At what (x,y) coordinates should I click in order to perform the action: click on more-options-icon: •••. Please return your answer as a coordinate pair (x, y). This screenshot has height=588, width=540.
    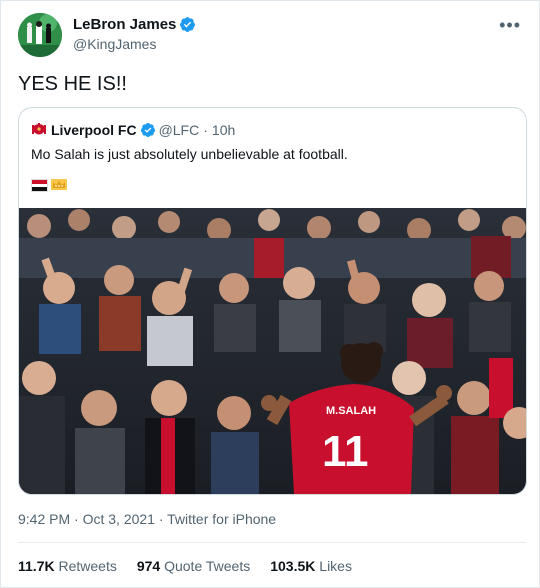
    Looking at the image, I should click on (510, 25).